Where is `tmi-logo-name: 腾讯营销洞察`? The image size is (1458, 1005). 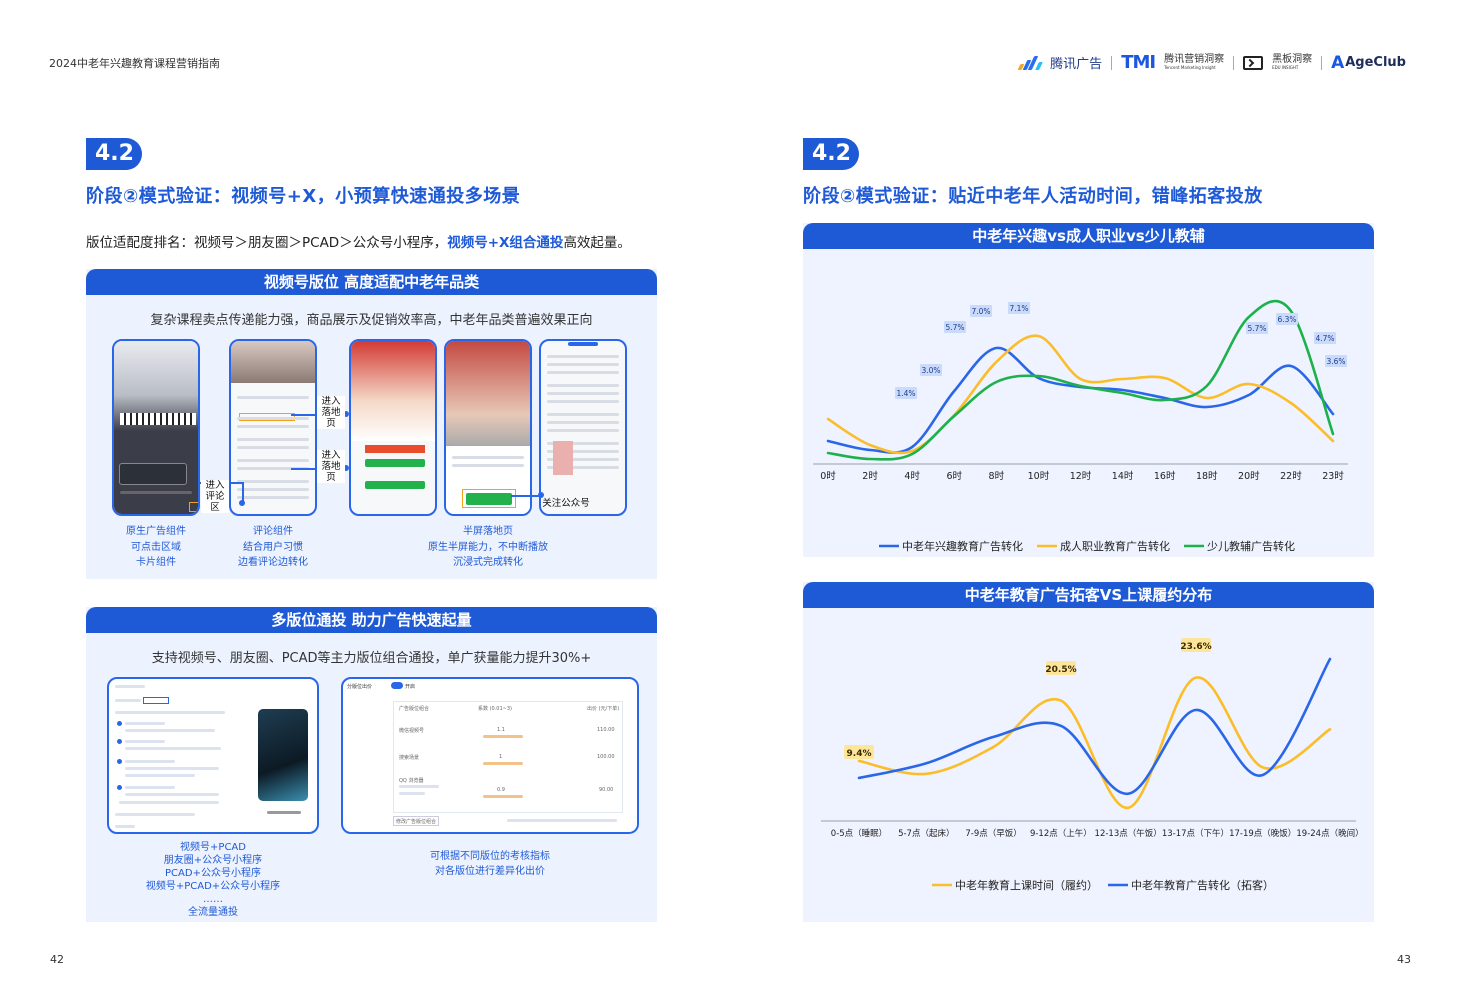
tmi-logo-name: 腾讯营销洞察 is located at coordinates (1194, 59).